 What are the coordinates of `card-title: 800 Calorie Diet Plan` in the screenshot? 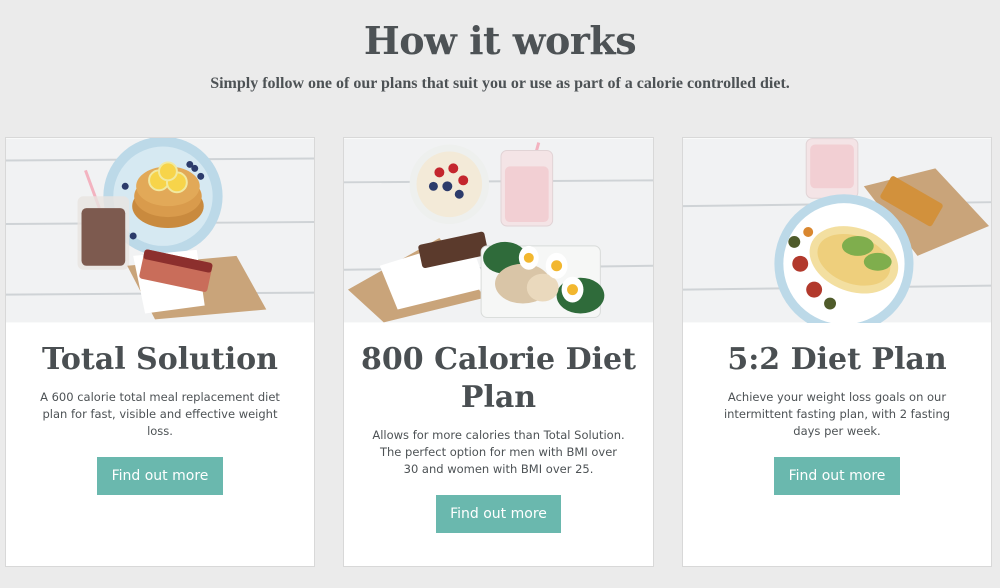 It's located at (498, 378).